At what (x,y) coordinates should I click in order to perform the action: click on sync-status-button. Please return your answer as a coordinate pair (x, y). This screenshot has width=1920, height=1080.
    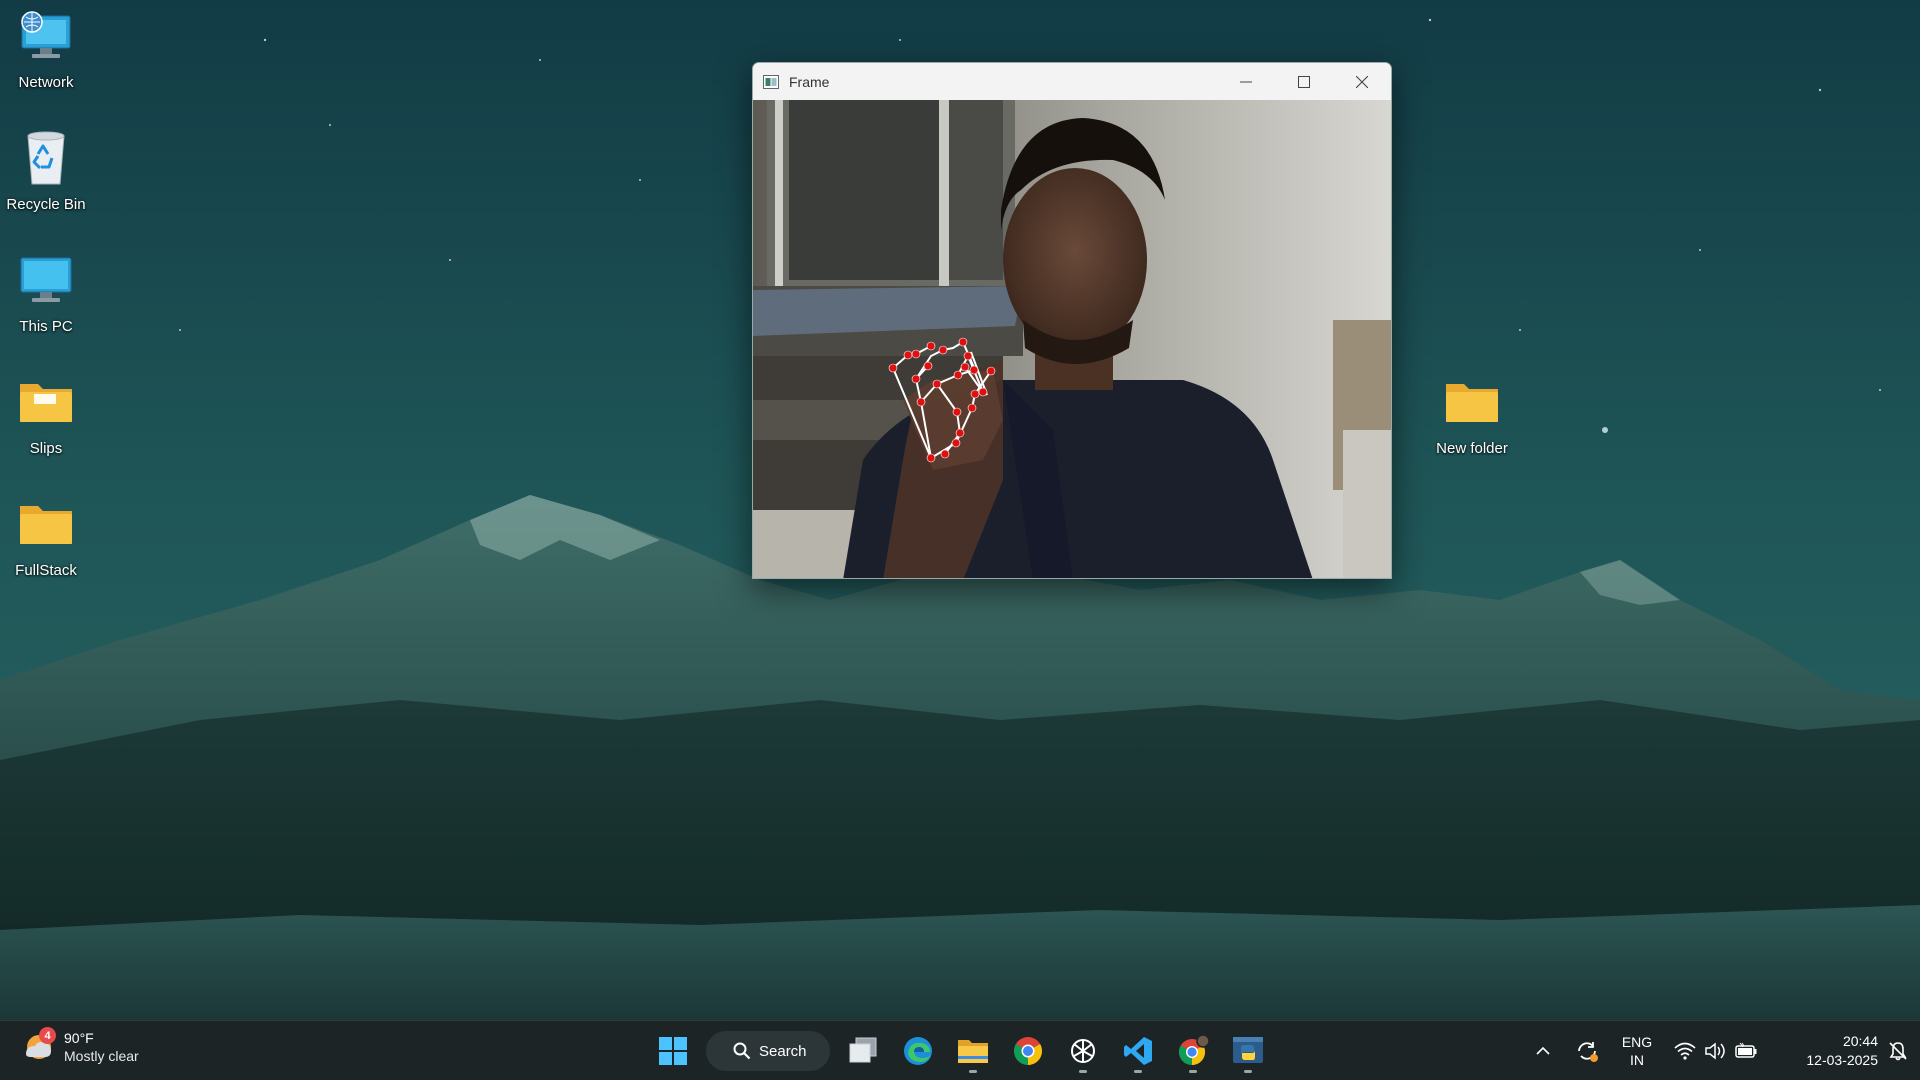
    Looking at the image, I should click on (1587, 1050).